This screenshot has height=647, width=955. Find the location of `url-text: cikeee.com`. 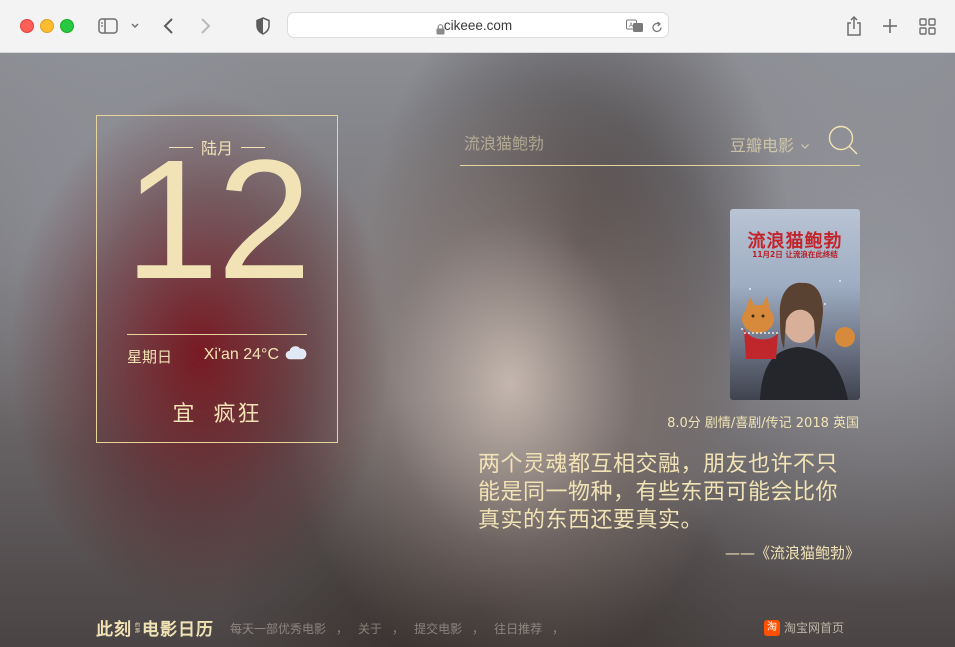

url-text: cikeee.com is located at coordinates (478, 26).